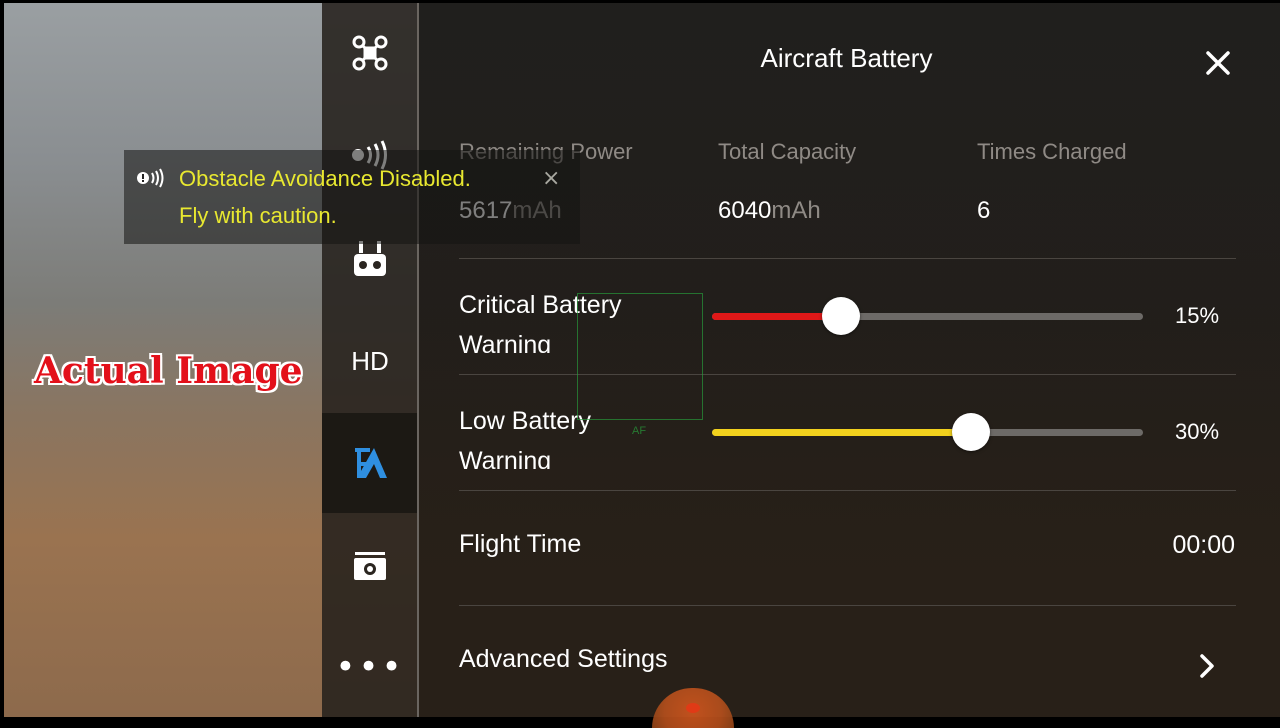  I want to click on low-slider-fill, so click(841, 432).